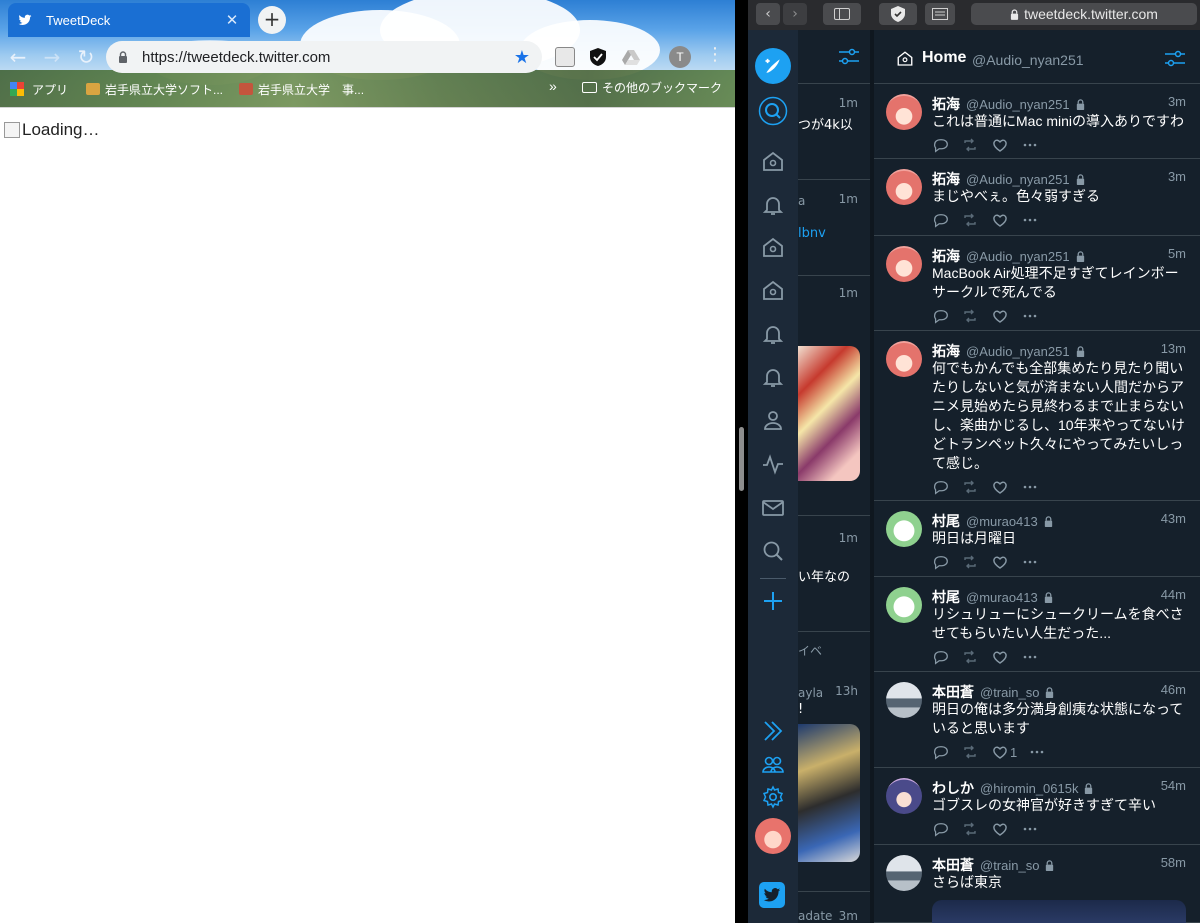  Describe the element at coordinates (18, 57) in the screenshot. I see `back-button: ←` at that location.